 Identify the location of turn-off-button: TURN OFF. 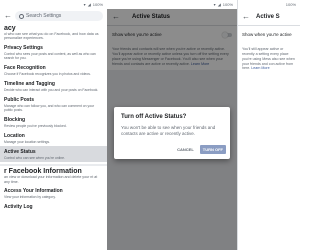
(212, 149).